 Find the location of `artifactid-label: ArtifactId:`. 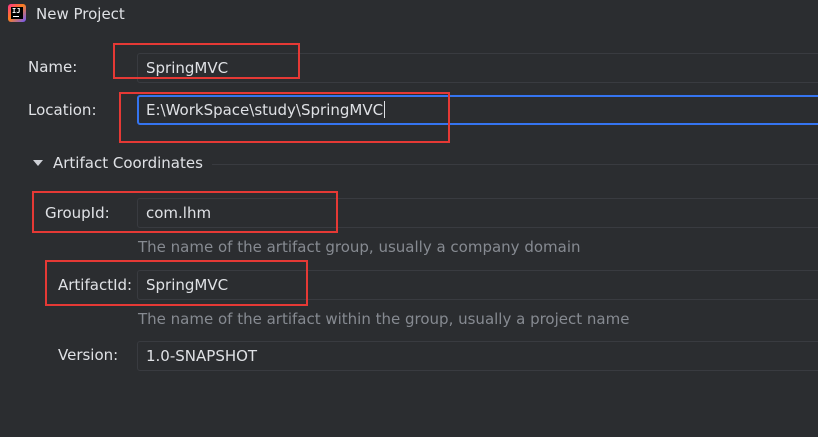

artifactid-label: ArtifactId: is located at coordinates (95, 285).